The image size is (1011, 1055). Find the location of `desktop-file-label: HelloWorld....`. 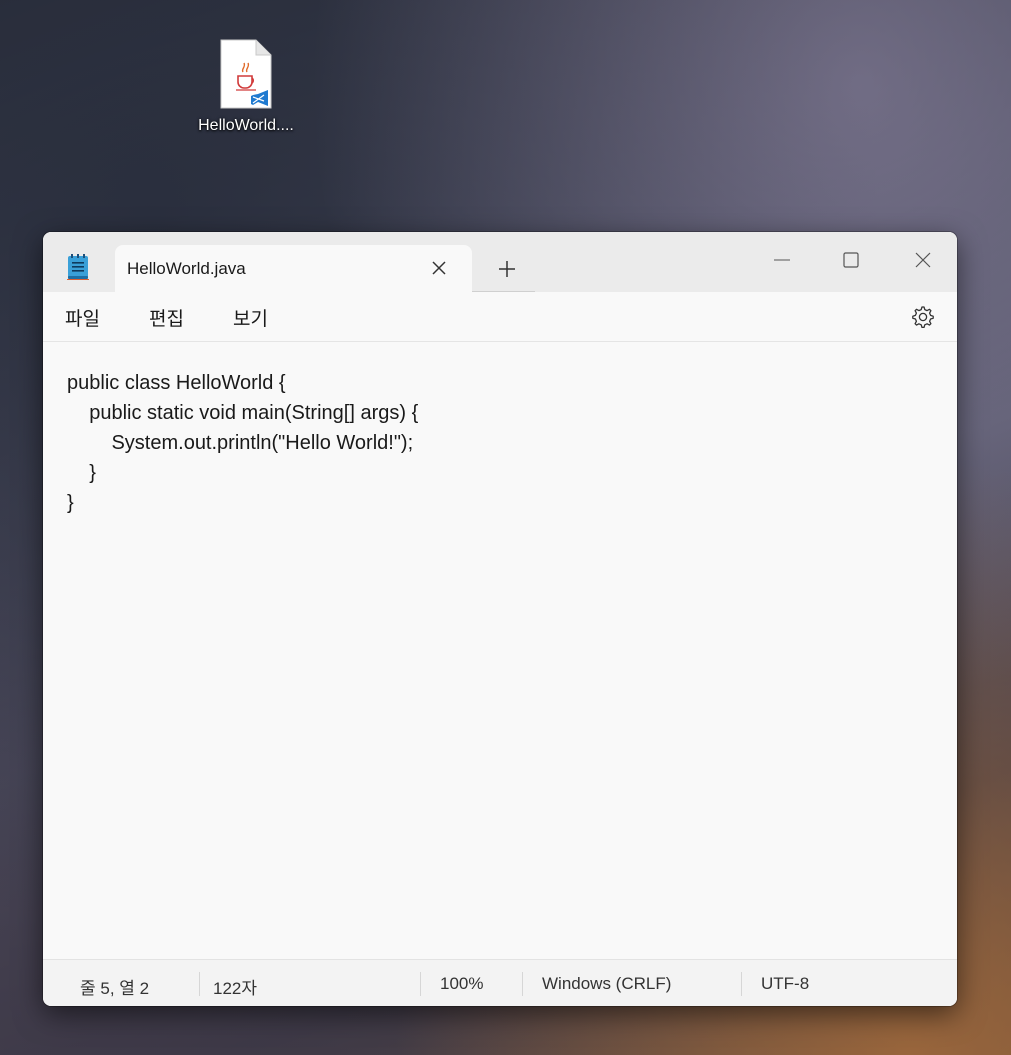

desktop-file-label: HelloWorld.... is located at coordinates (246, 125).